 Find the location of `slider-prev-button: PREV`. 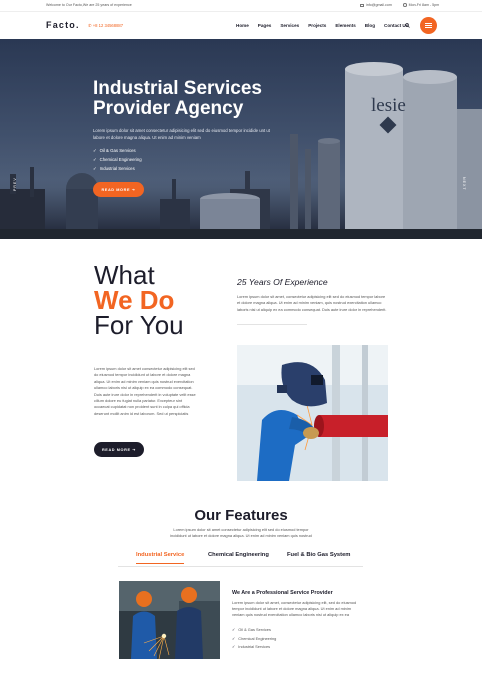

slider-prev-button: PREV is located at coordinates (16, 184).